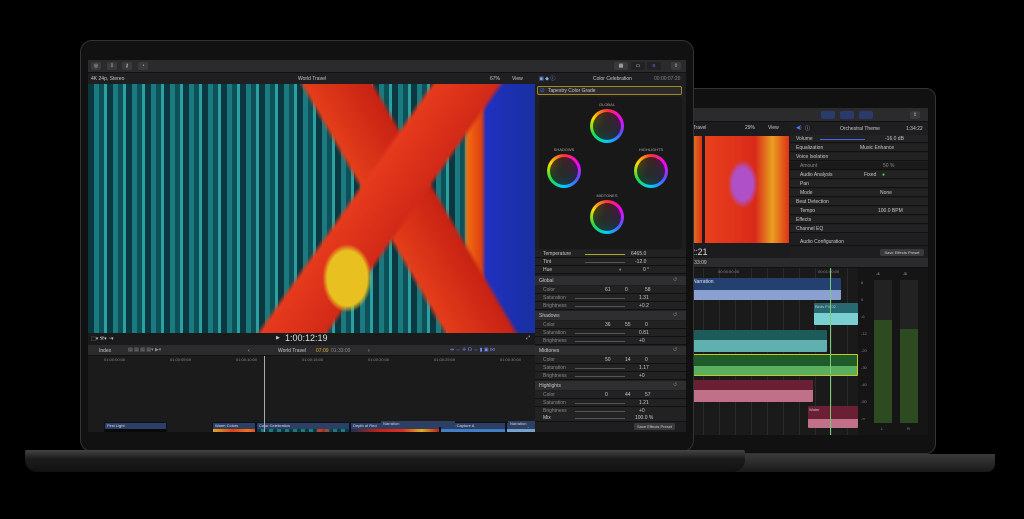 The image size is (1024, 519). I want to click on forward-icon: ›, so click(369, 351).